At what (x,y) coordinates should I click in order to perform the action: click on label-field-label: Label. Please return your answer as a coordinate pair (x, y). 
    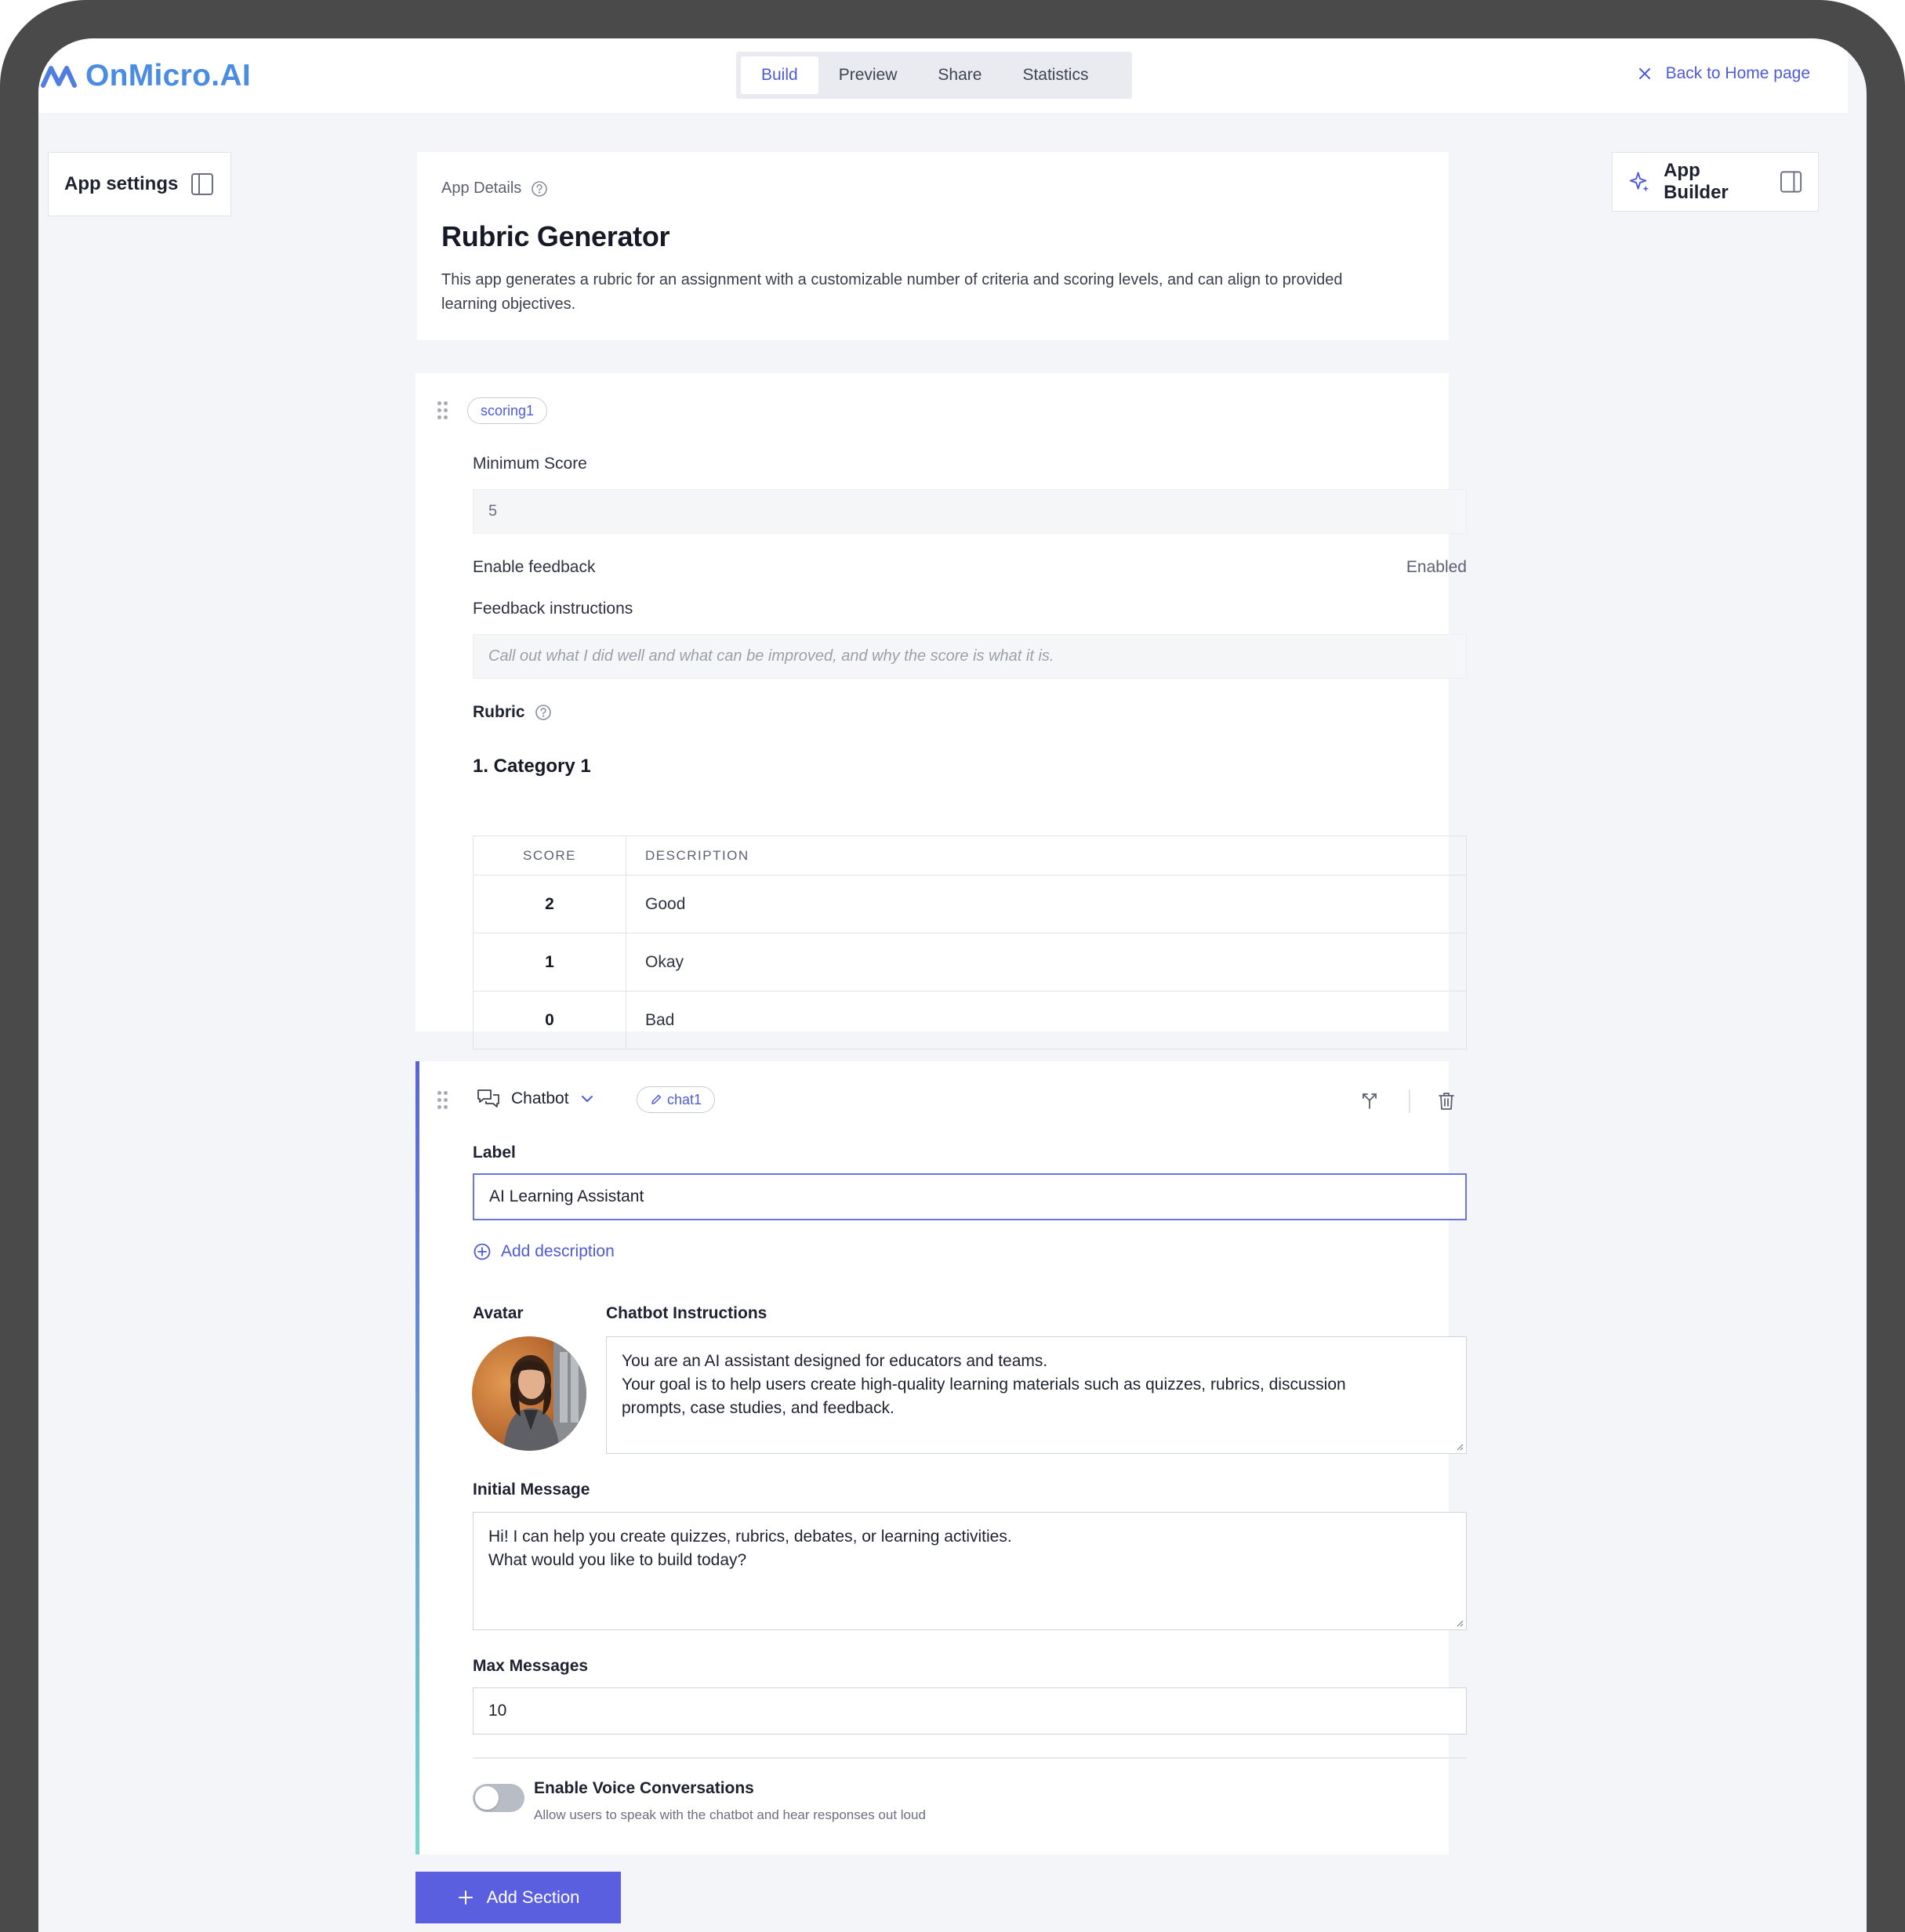
    Looking at the image, I should click on (494, 1153).